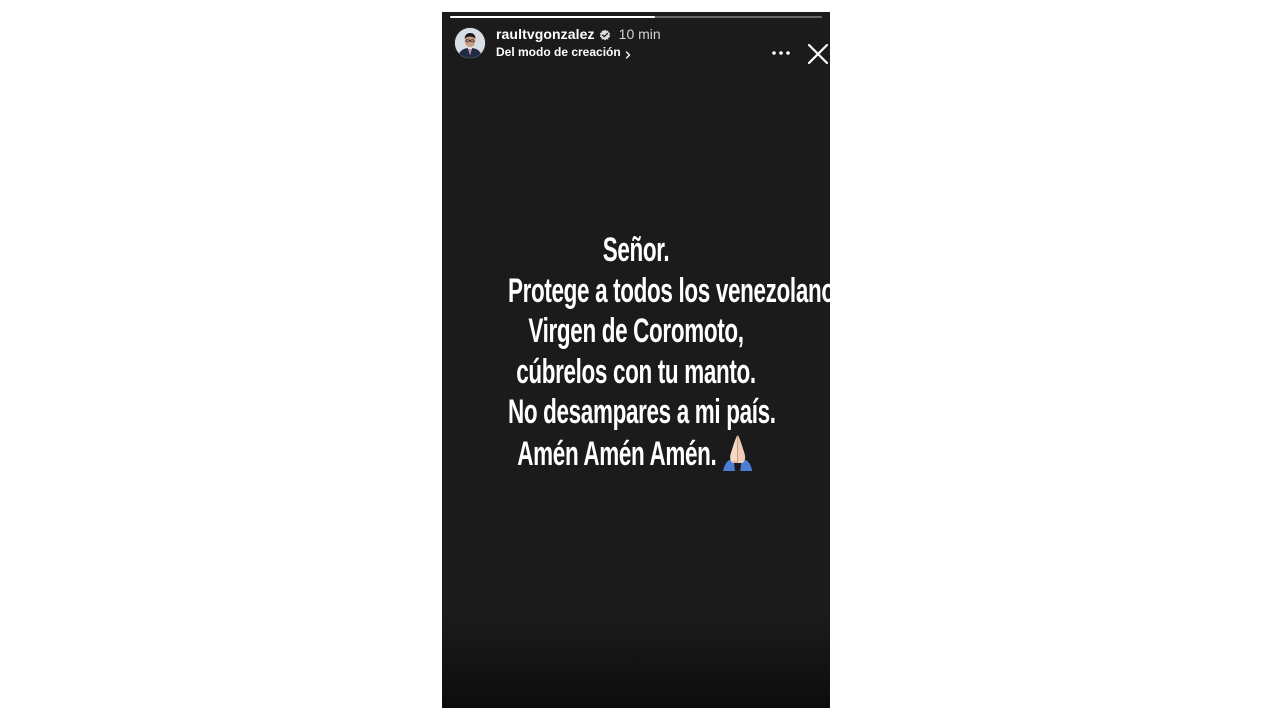 Image resolution: width=1280 pixels, height=720 pixels. I want to click on praying-hands-icon, so click(737, 452).